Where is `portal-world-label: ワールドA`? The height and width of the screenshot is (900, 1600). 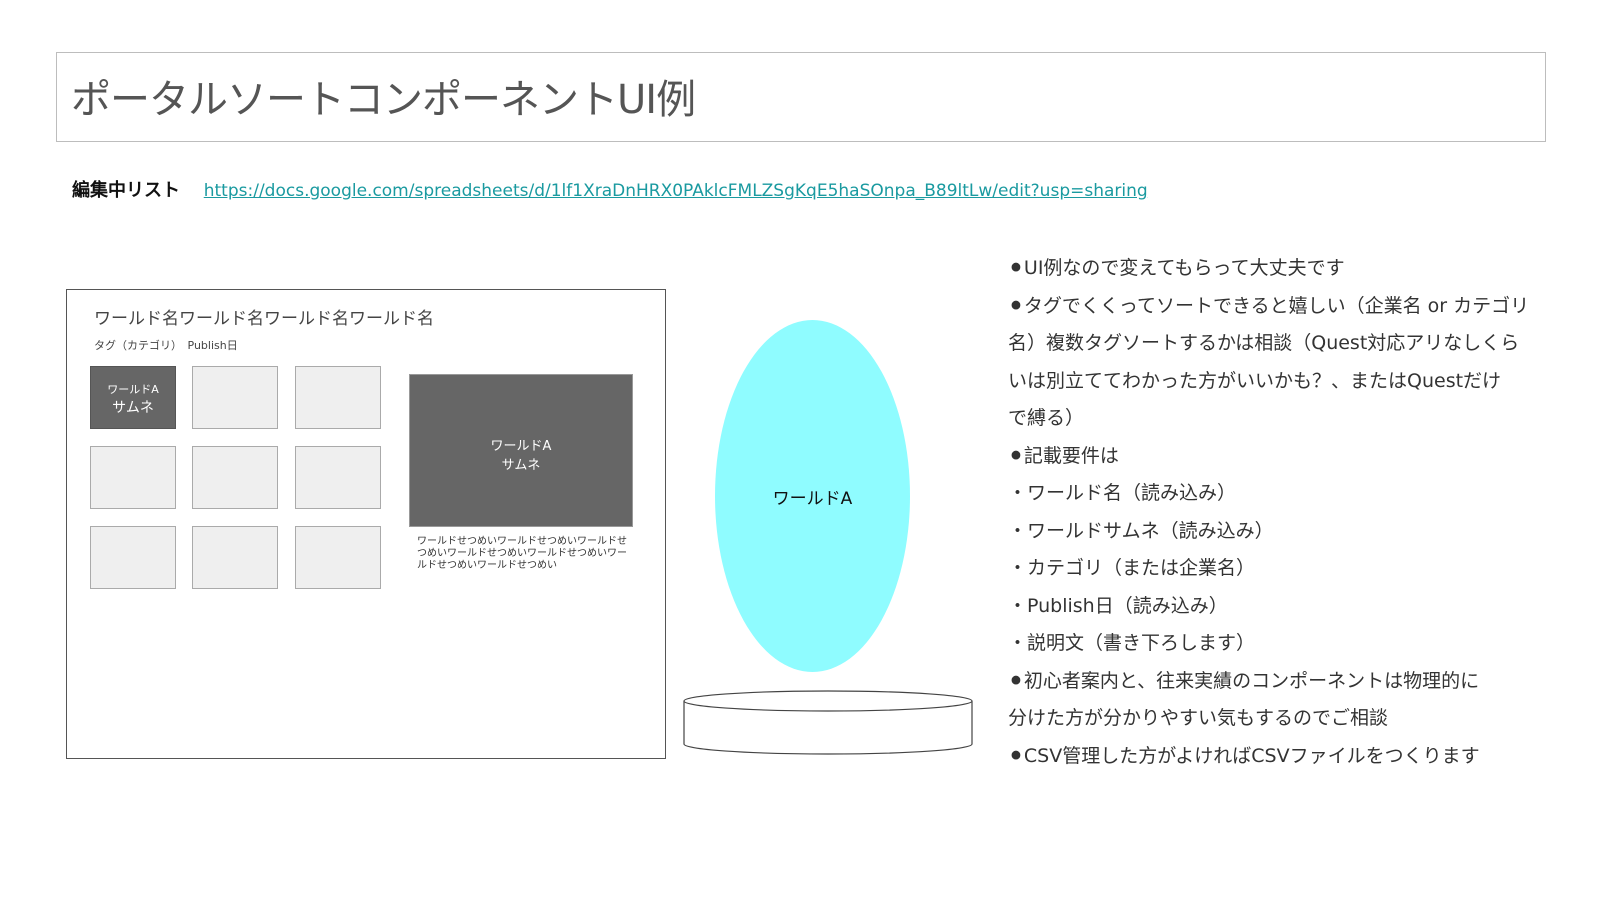
portal-world-label: ワールドA is located at coordinates (812, 499).